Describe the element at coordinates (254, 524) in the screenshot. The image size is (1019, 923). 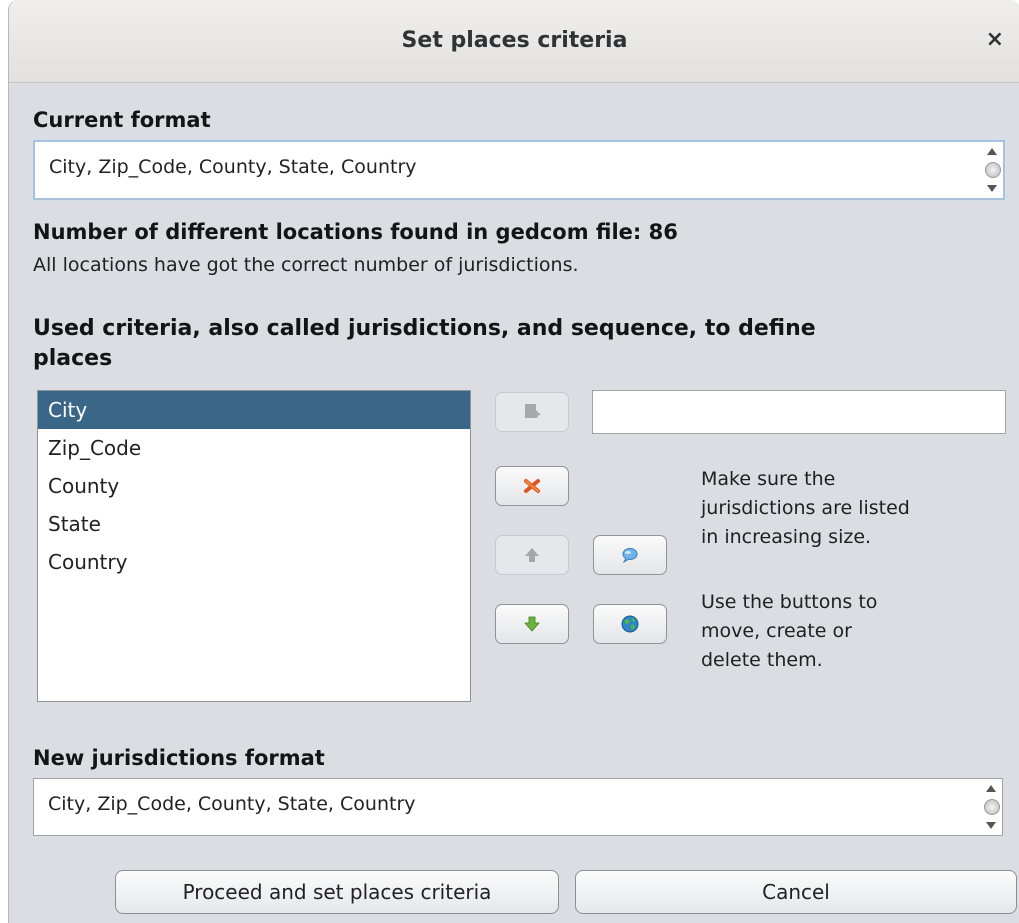
I see `list-item-state: State` at that location.